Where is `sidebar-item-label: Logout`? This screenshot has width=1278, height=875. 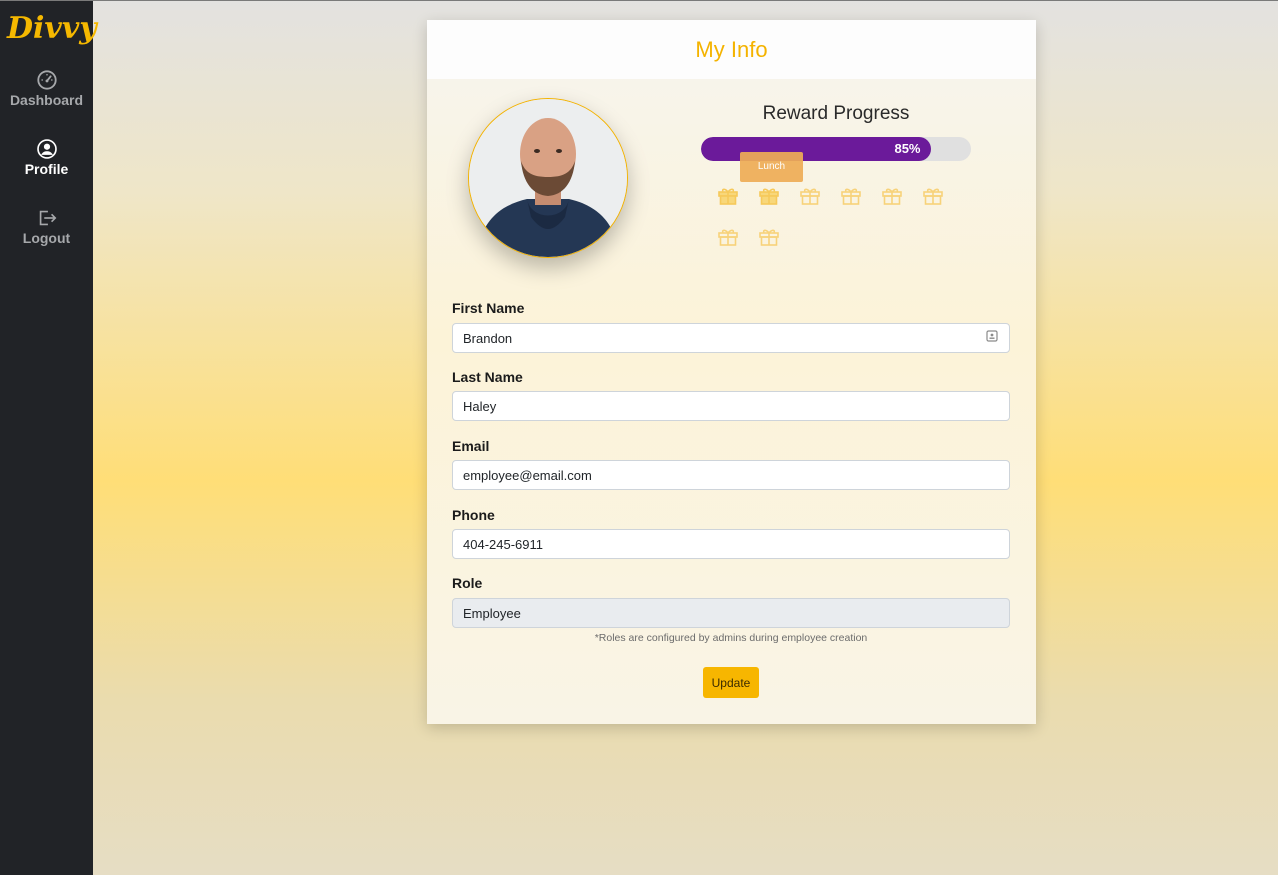 sidebar-item-label: Logout is located at coordinates (46, 238).